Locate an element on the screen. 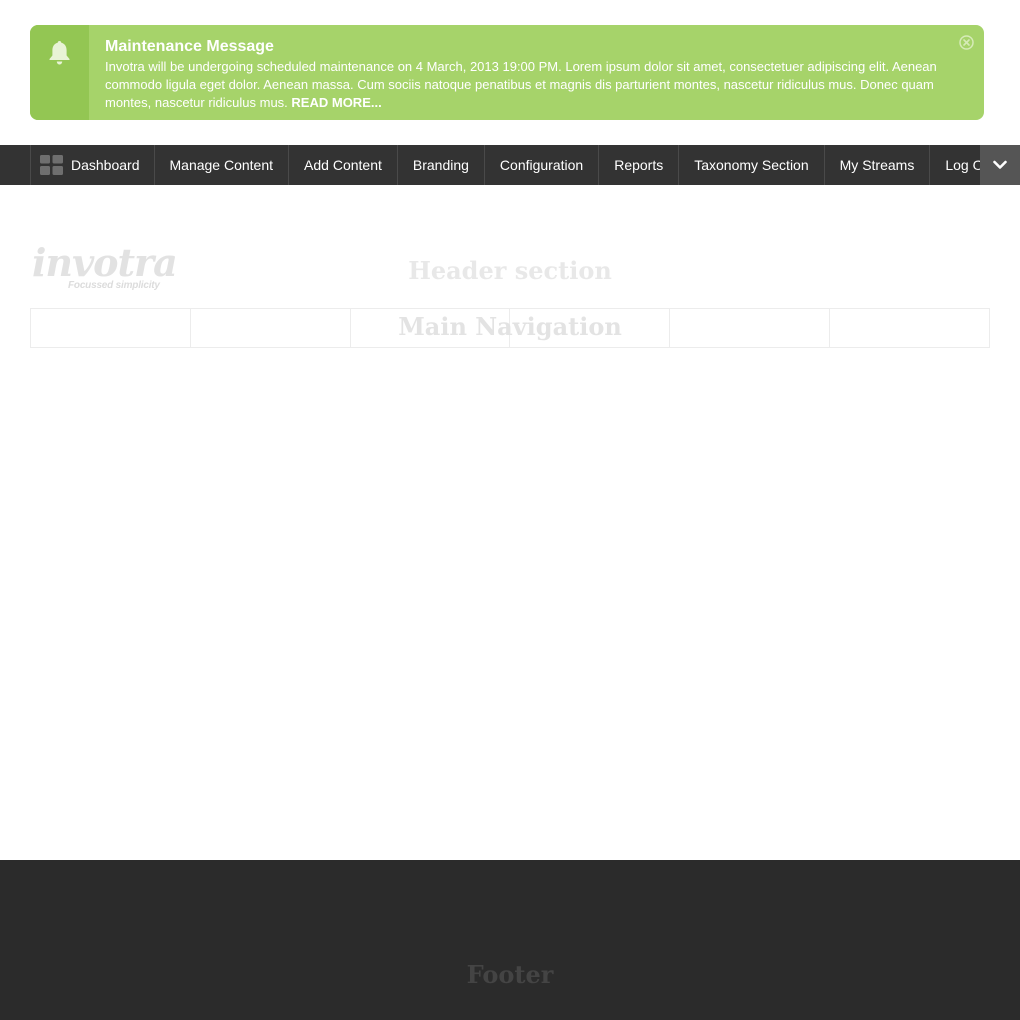 This screenshot has height=1020, width=1020. toolbar-more-button is located at coordinates (1000, 165).